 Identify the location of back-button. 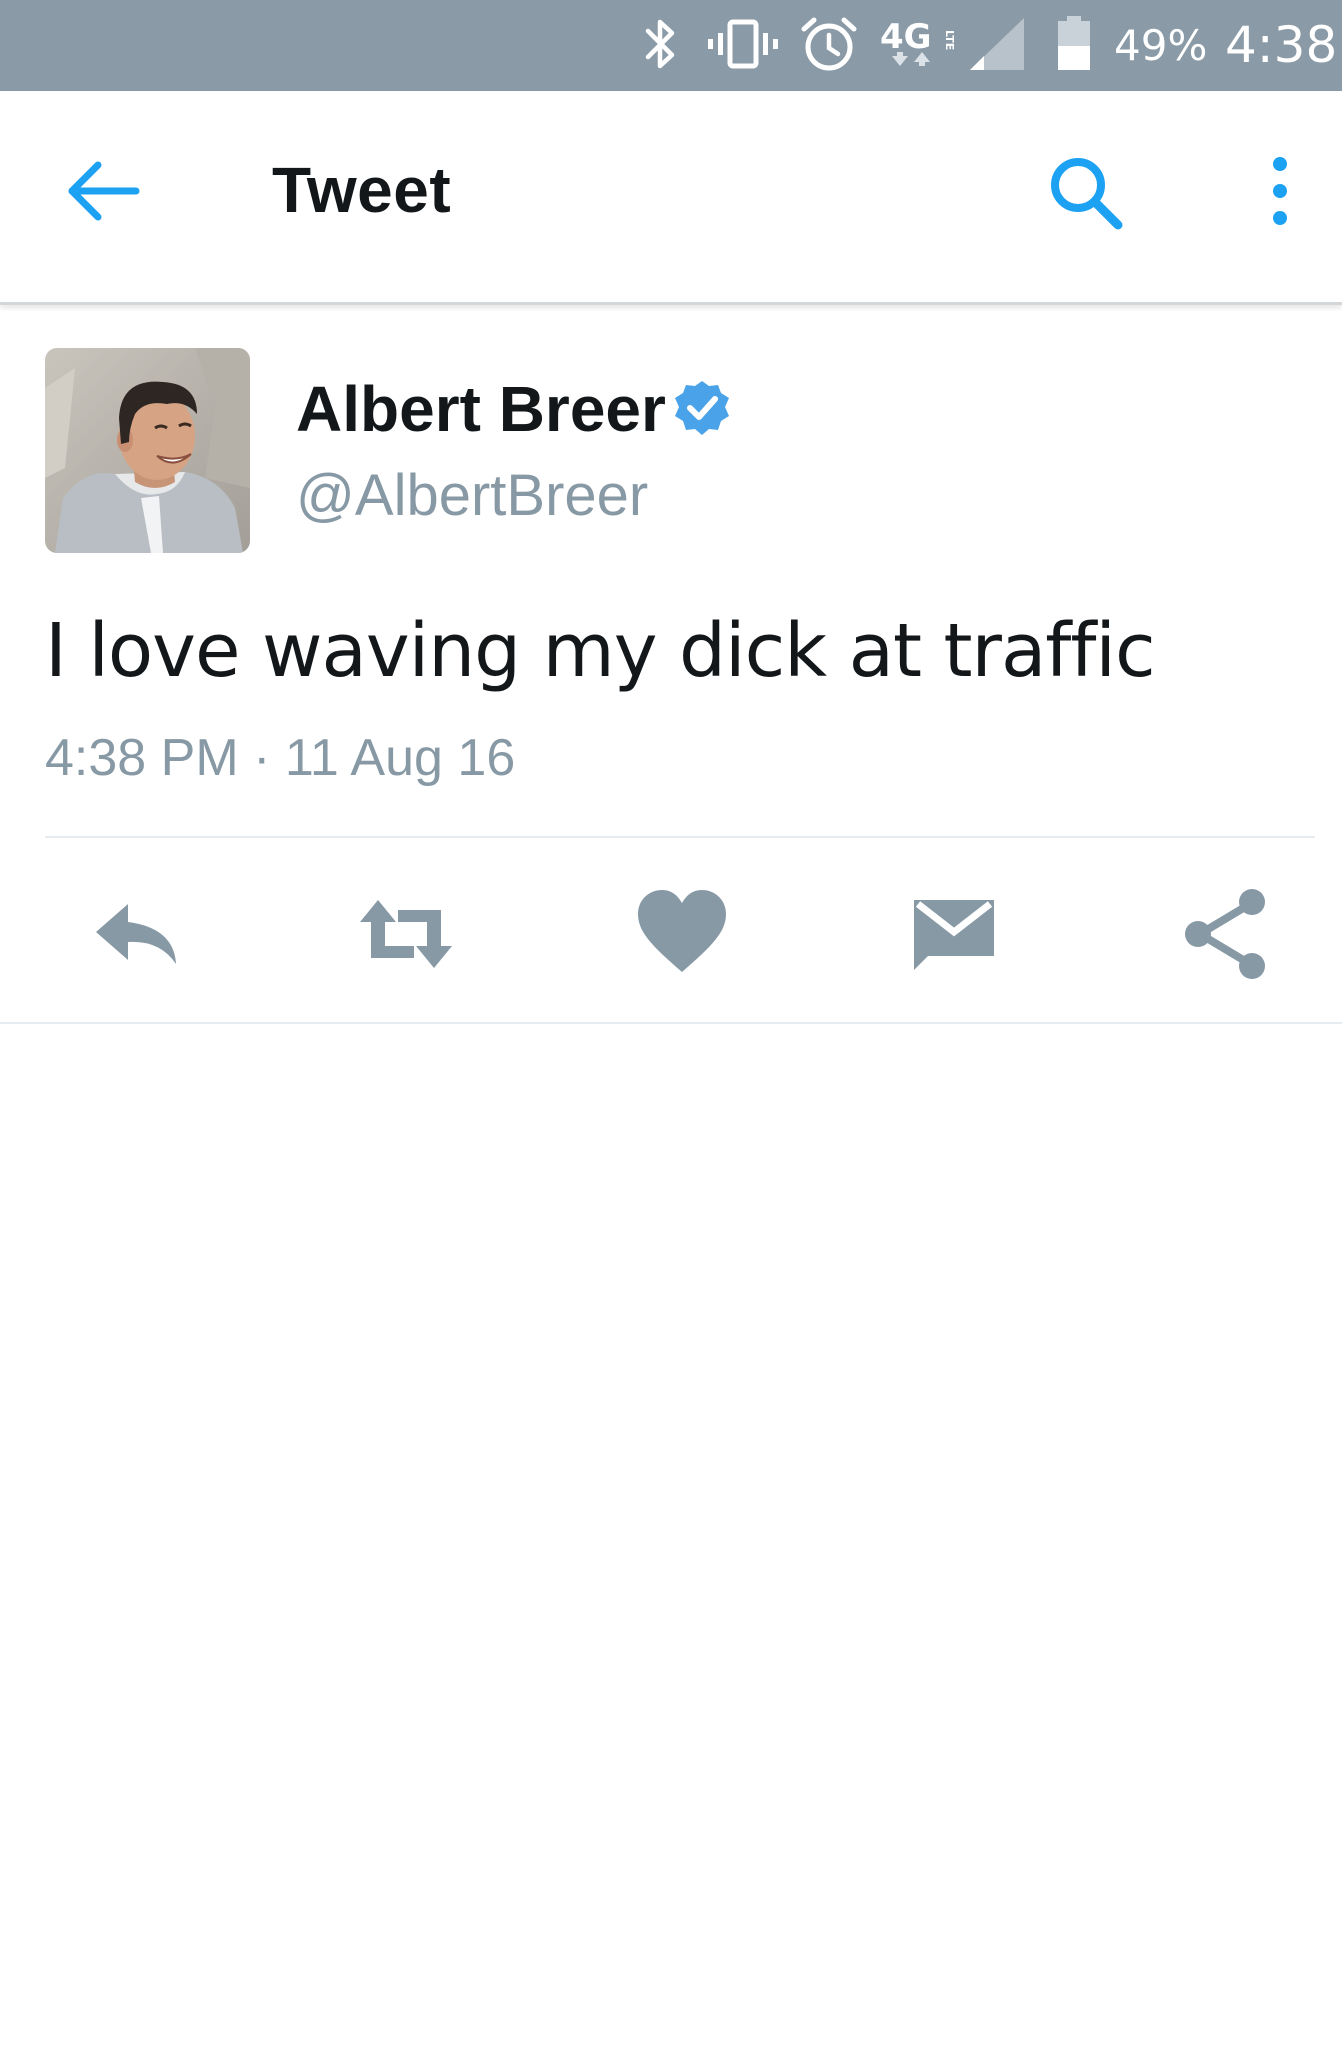
(106, 191).